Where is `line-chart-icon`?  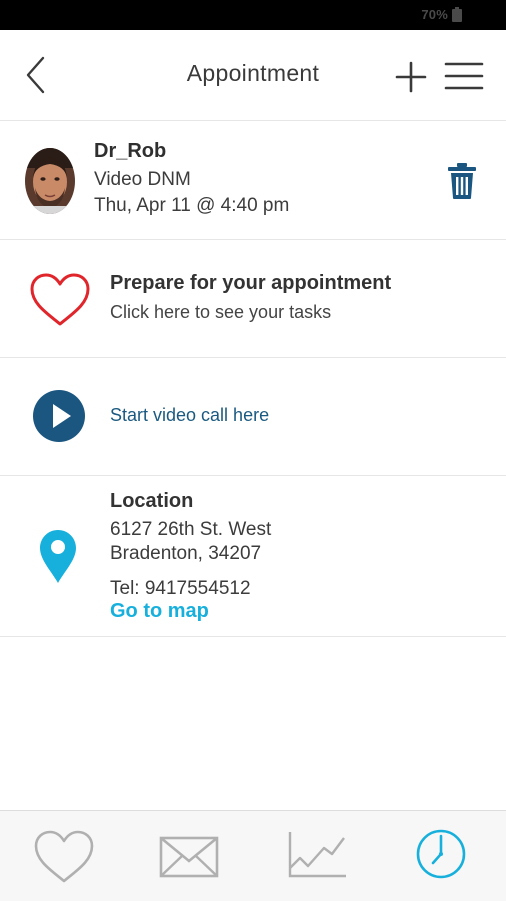 line-chart-icon is located at coordinates (317, 855).